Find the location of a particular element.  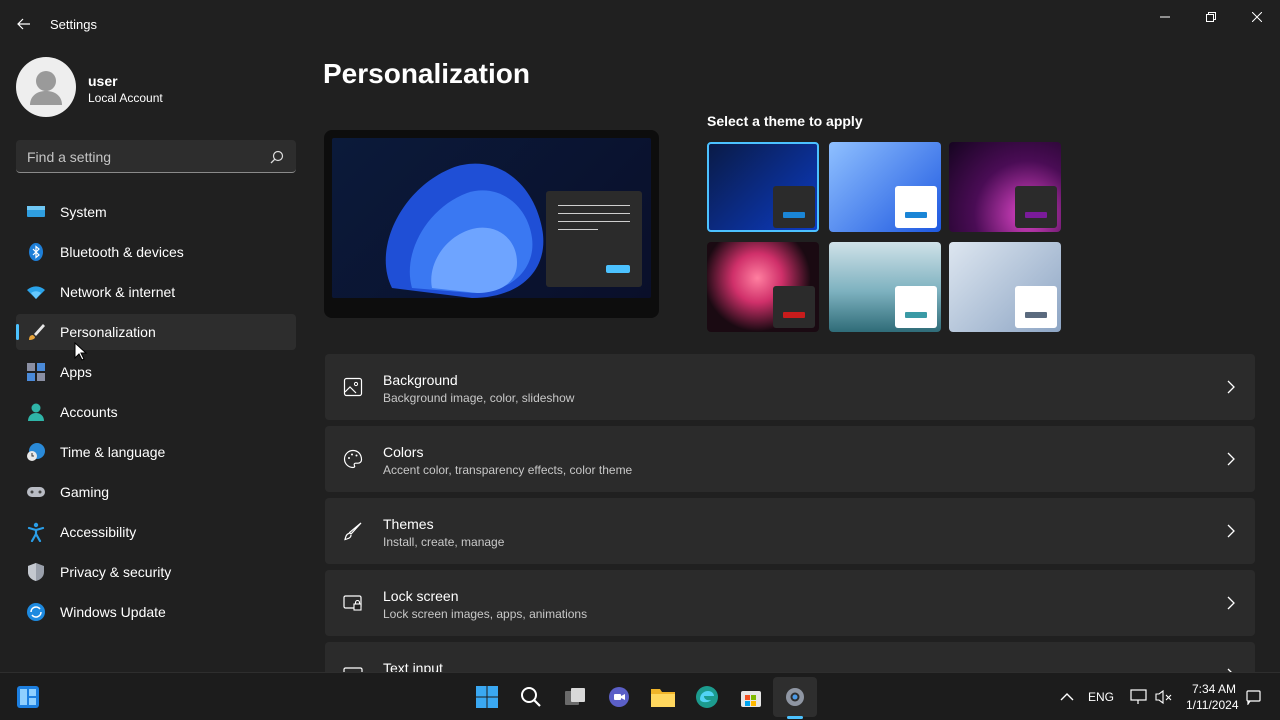

theme-sunrise is located at coordinates (885, 287).